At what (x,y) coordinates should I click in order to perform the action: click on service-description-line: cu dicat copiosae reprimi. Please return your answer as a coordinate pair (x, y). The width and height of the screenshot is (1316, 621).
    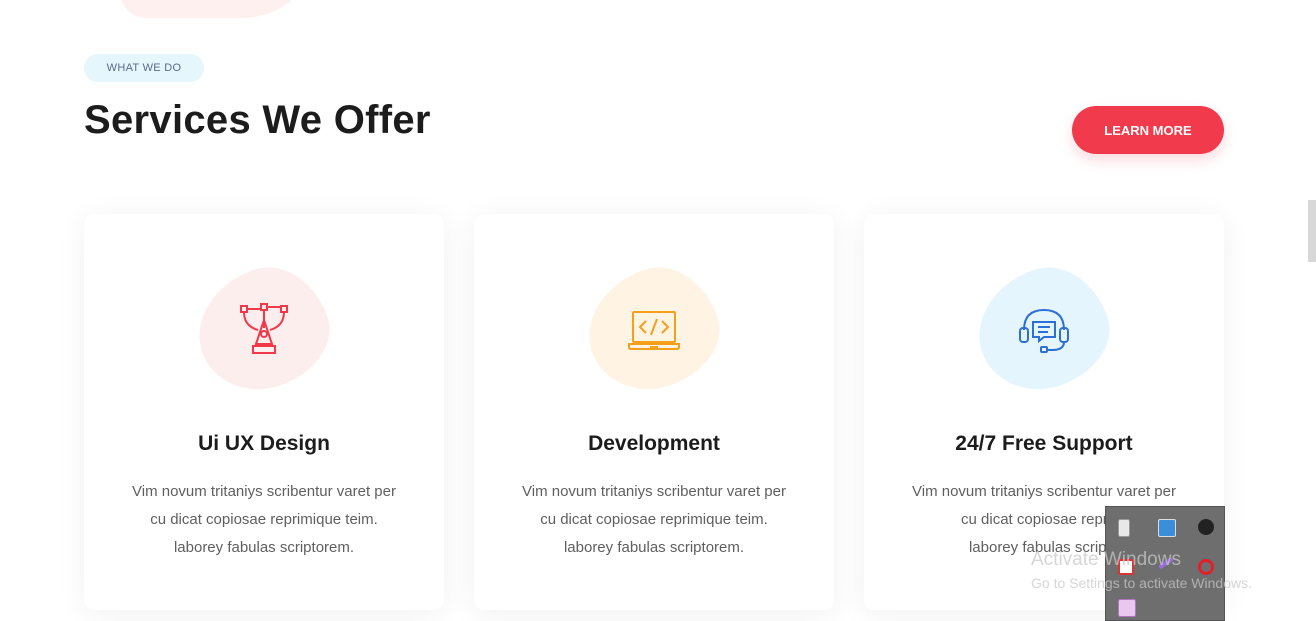
    Looking at the image, I should click on (1044, 519).